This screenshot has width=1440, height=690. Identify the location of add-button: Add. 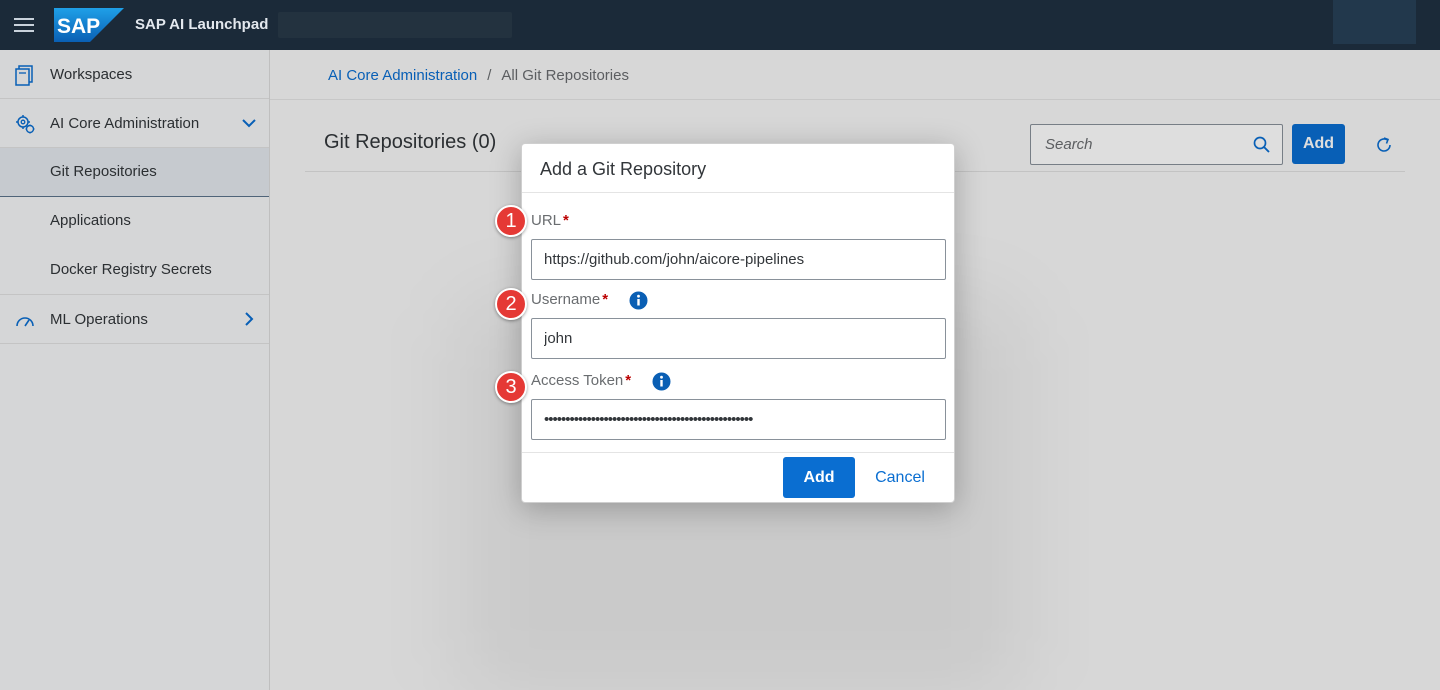
(819, 477).